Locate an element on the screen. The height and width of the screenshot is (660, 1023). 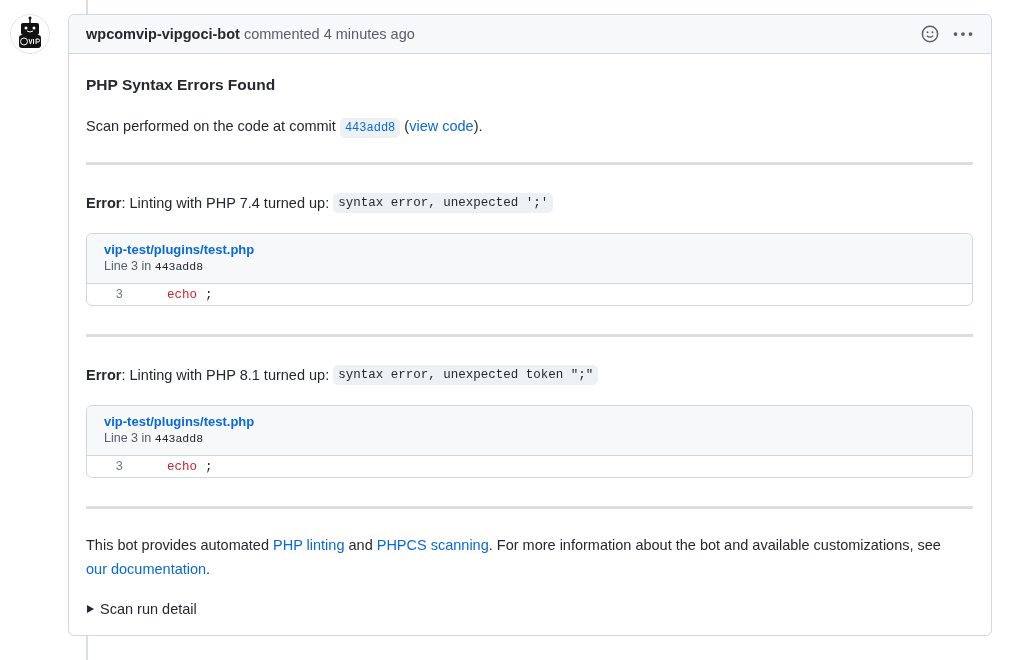
error-detail: syntax error, unexpected token ";" is located at coordinates (466, 375).